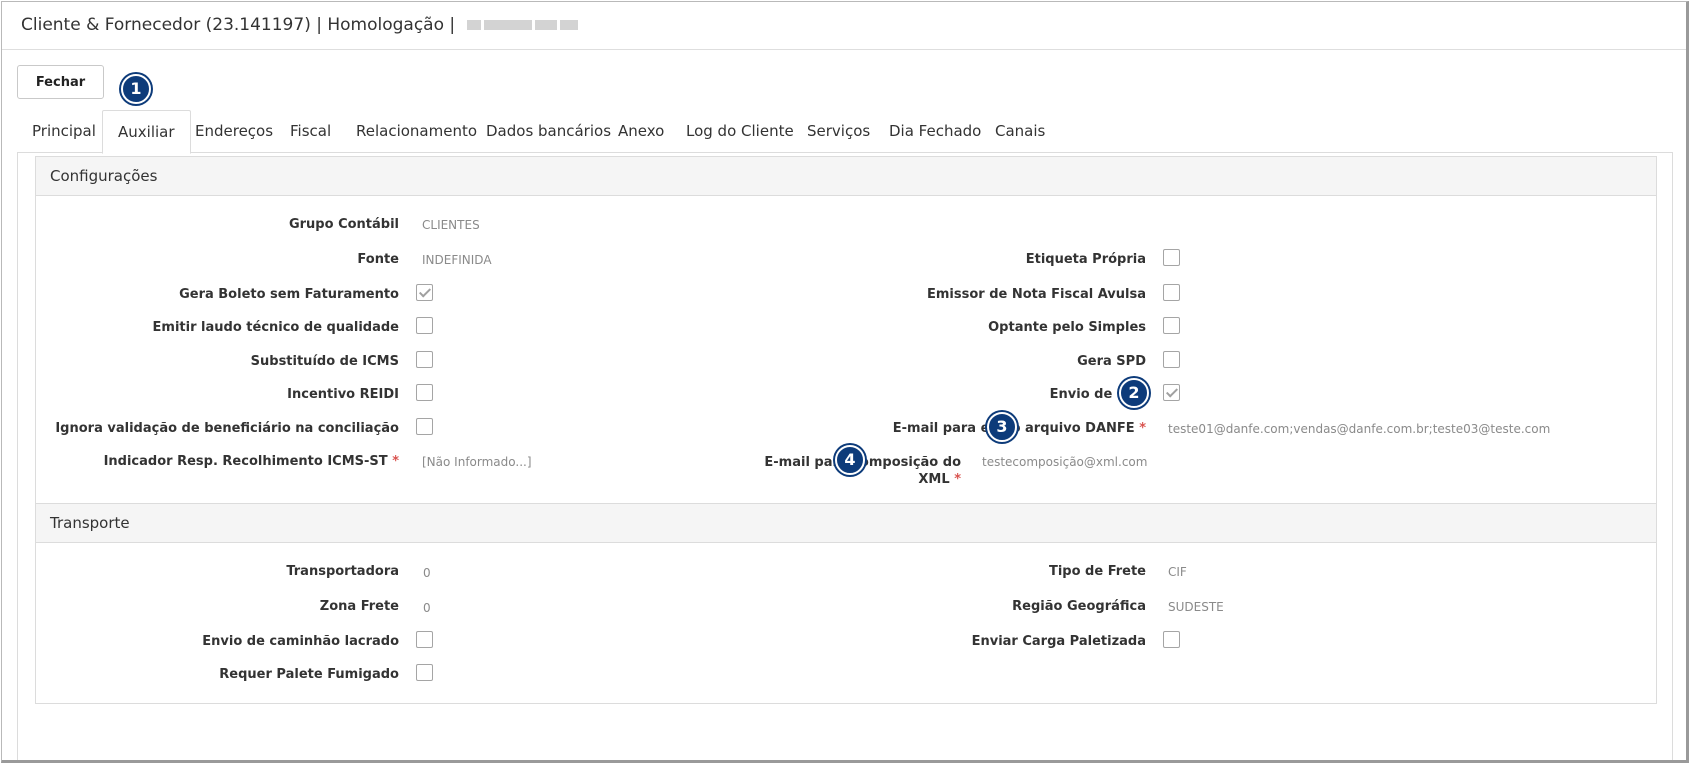 This screenshot has width=1699, height=766. Describe the element at coordinates (64, 131) in the screenshot. I see `tab-principal: Principal` at that location.